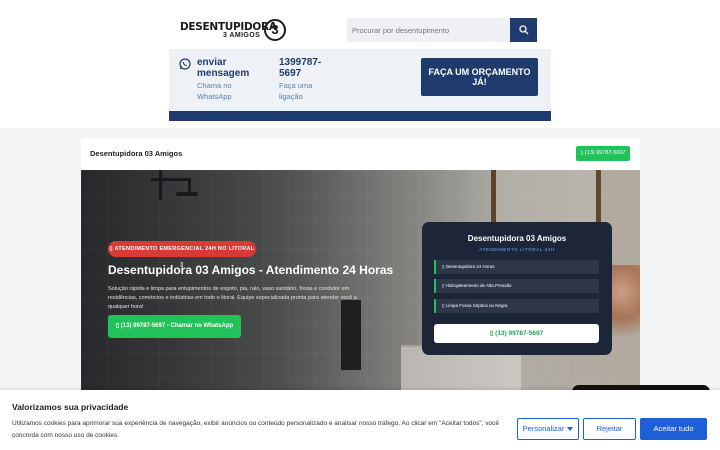 The width and height of the screenshot is (720, 450). Describe the element at coordinates (603, 153) in the screenshot. I see `card-phone-button: ▯ (13) 99787-5697` at that location.